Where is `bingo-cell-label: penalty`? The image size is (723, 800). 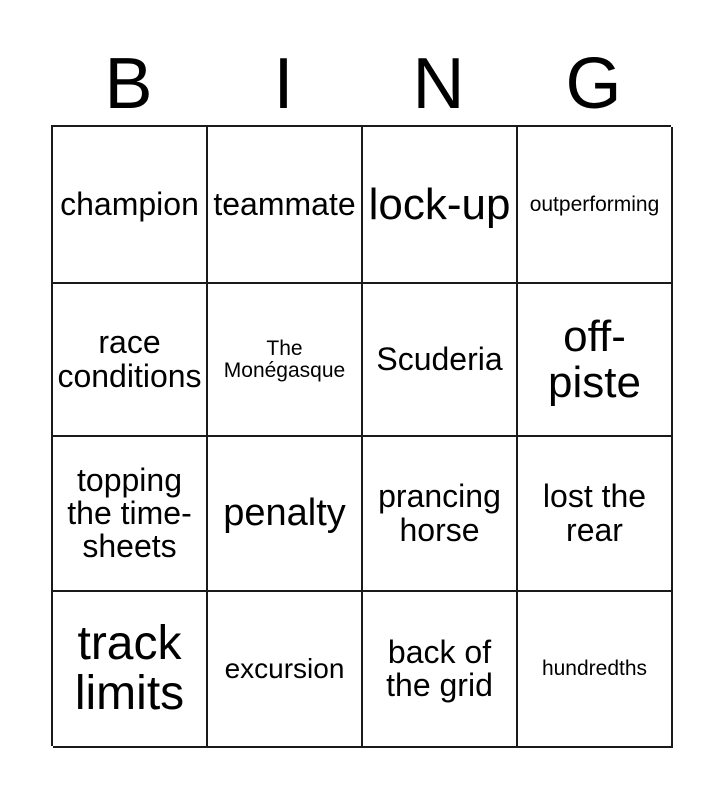 bingo-cell-label: penalty is located at coordinates (284, 512).